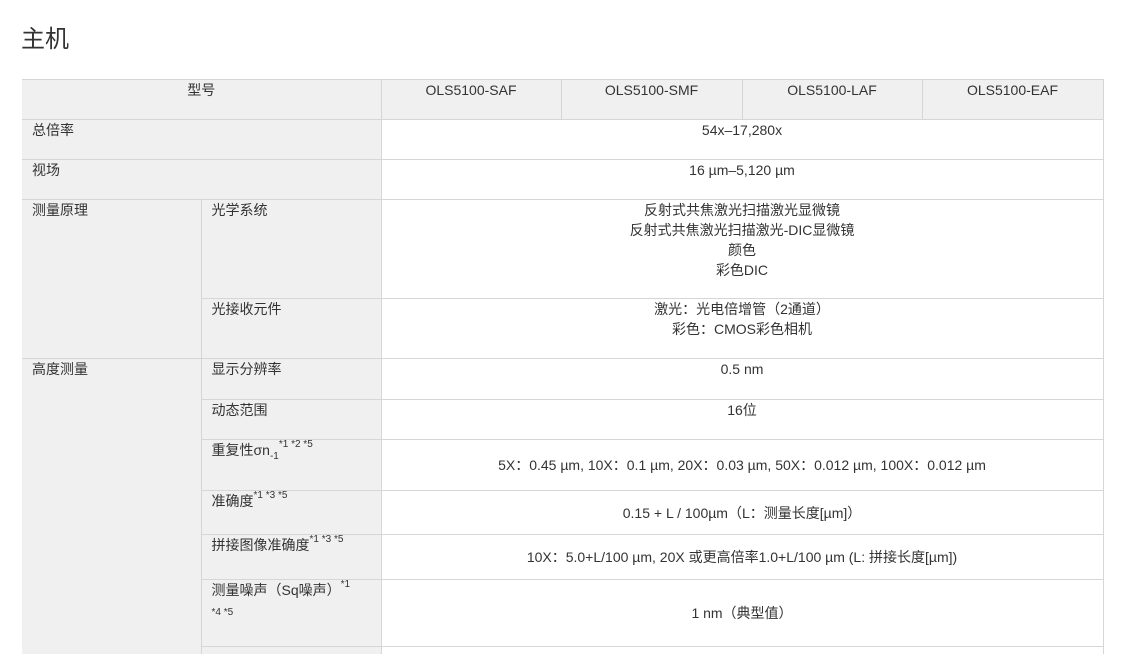  What do you see at coordinates (742, 179) in the screenshot?
I see `fov-value: 16 µm–5,120 µm` at bounding box center [742, 179].